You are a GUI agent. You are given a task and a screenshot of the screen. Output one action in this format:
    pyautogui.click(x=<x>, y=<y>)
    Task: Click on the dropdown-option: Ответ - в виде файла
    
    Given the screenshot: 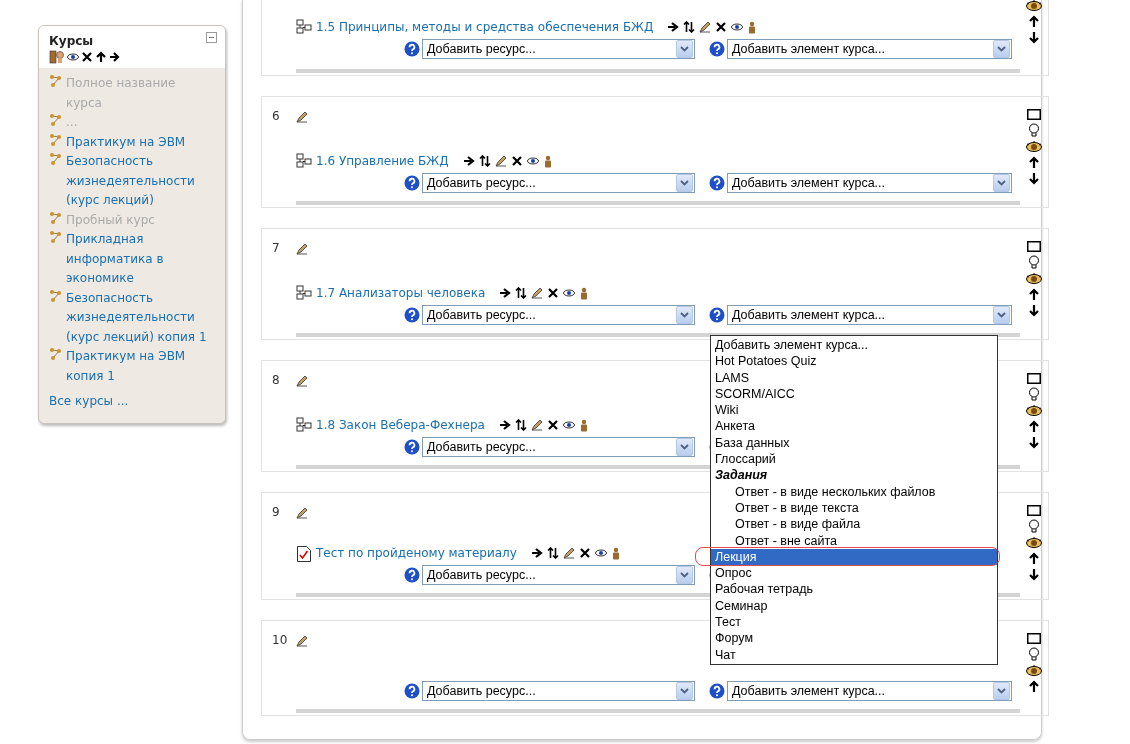 What is the action you would take?
    pyautogui.click(x=854, y=524)
    